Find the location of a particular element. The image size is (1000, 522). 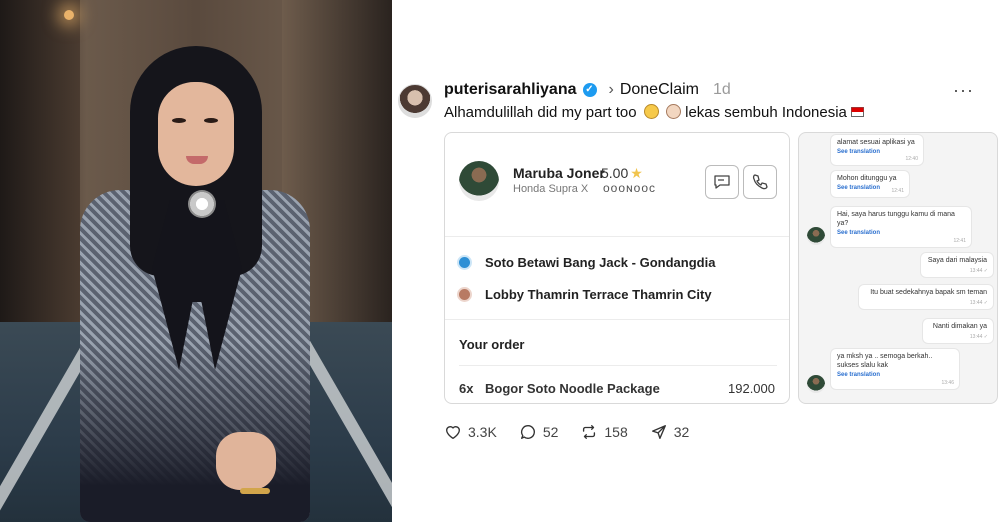

share-button: 32 is located at coordinates (670, 432).